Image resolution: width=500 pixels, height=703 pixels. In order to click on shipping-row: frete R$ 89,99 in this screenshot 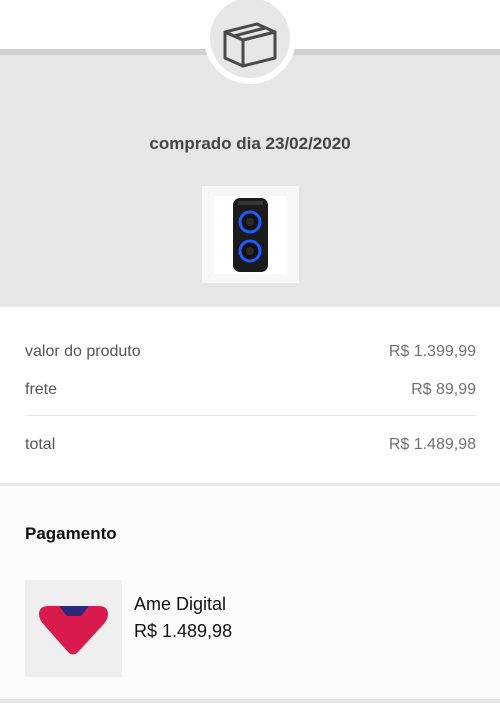, I will do `click(250, 390)`.